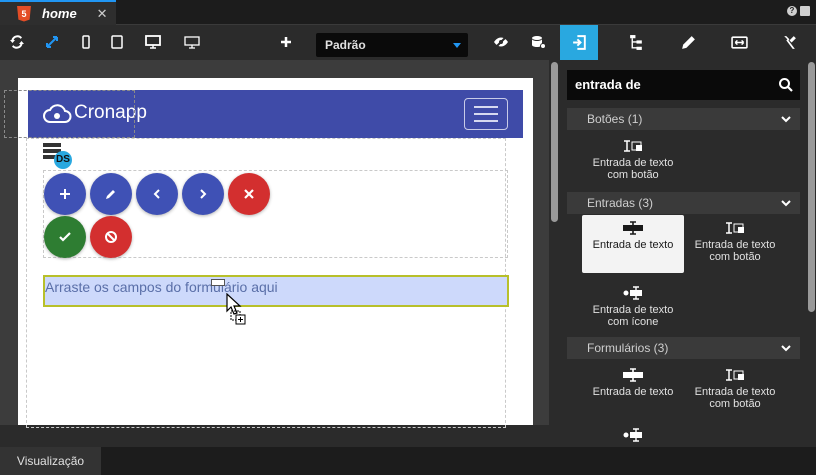 Image resolution: width=816 pixels, height=475 pixels. Describe the element at coordinates (345, 45) in the screenshot. I see `profile-select-value: Padrão` at that location.